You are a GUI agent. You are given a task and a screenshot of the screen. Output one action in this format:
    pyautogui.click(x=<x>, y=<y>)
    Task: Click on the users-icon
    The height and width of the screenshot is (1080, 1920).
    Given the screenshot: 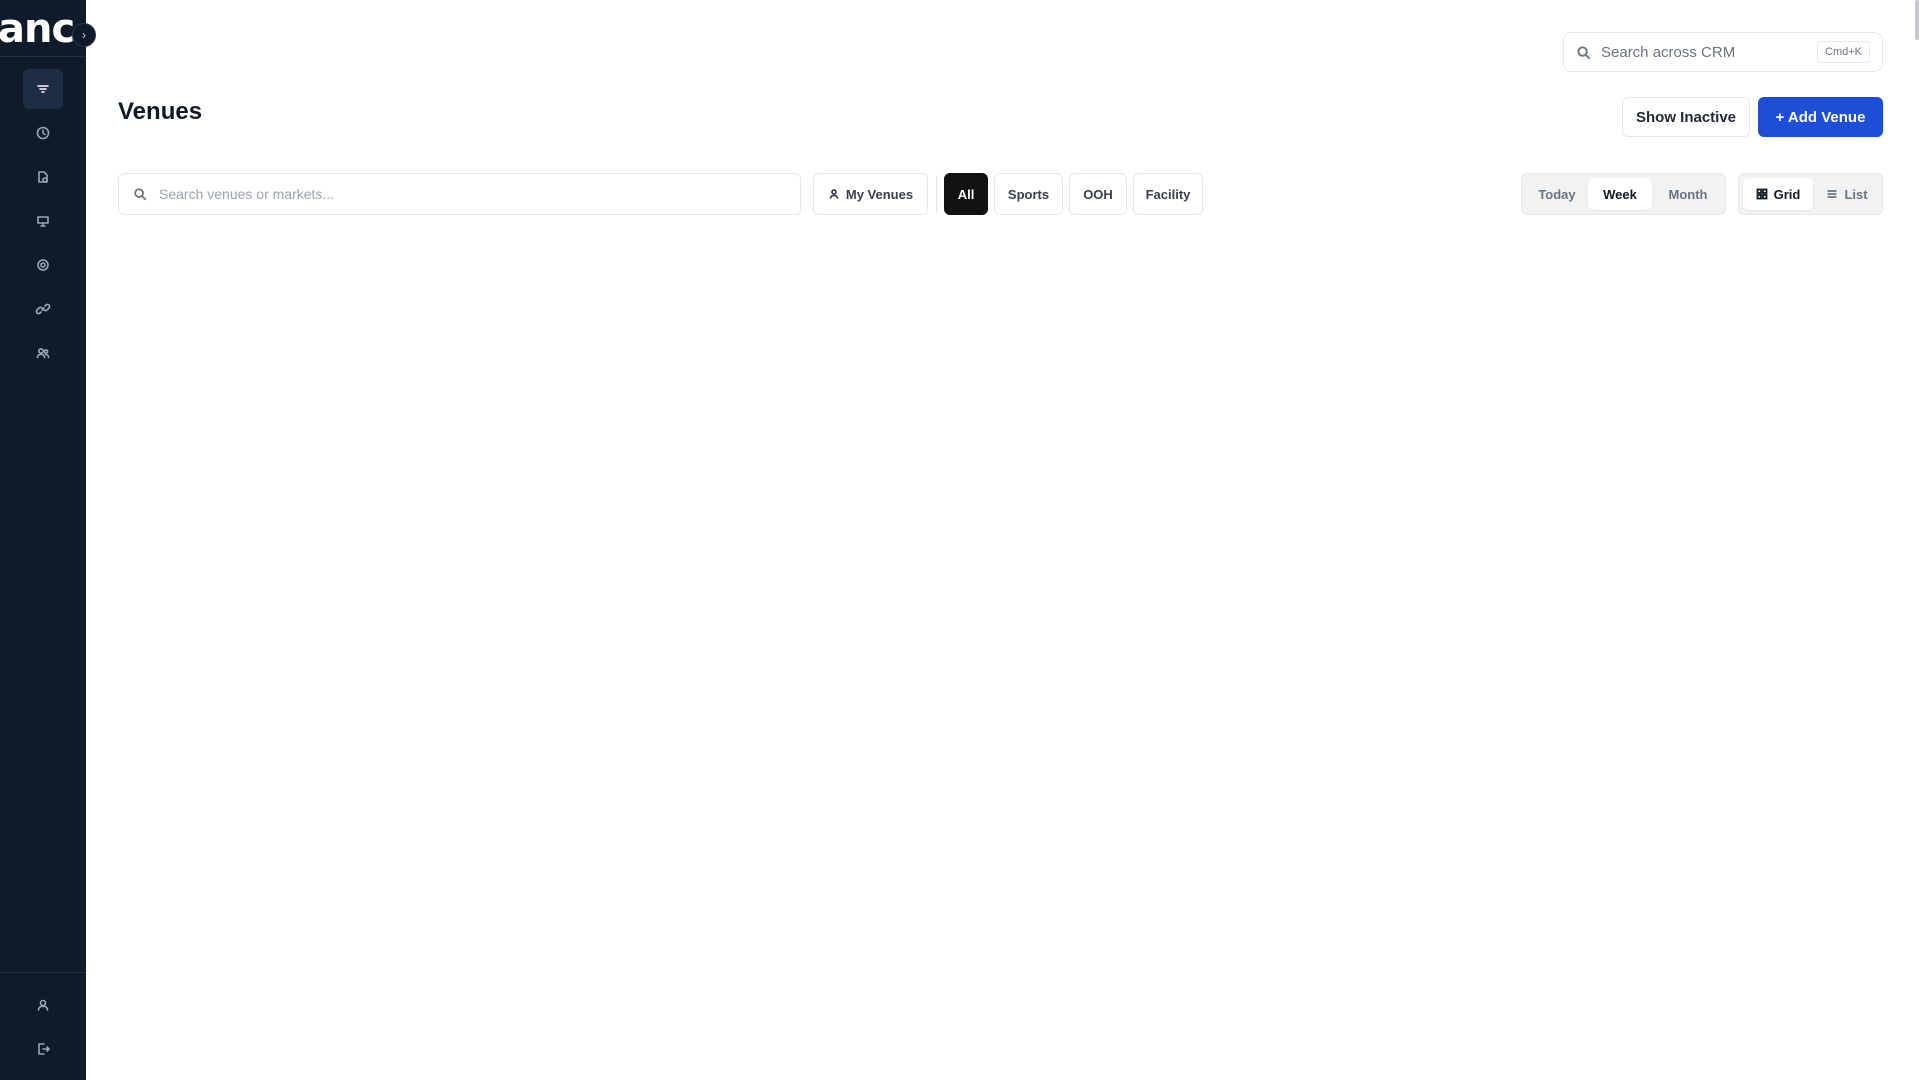 What is the action you would take?
    pyautogui.click(x=43, y=353)
    